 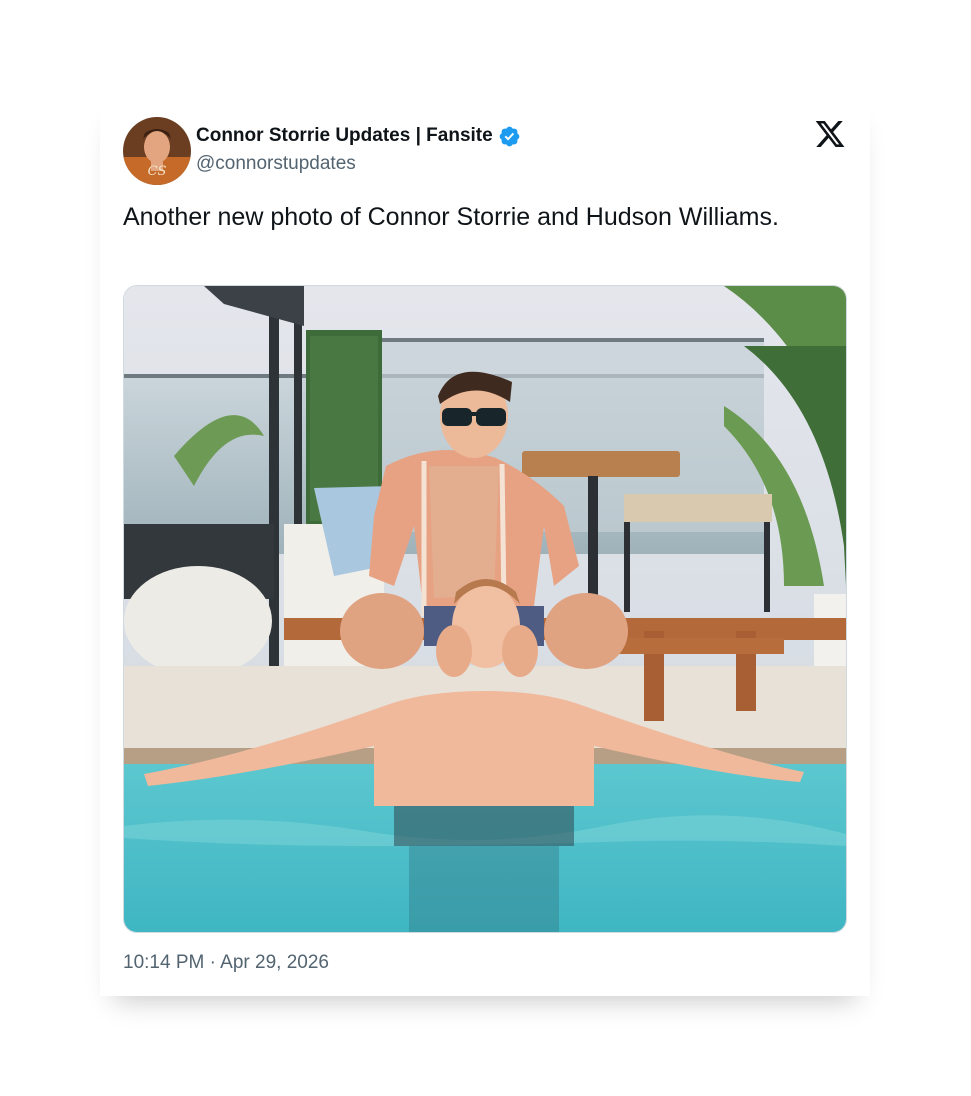 What do you see at coordinates (276, 164) in the screenshot?
I see `author-handle: @connorstupdates` at bounding box center [276, 164].